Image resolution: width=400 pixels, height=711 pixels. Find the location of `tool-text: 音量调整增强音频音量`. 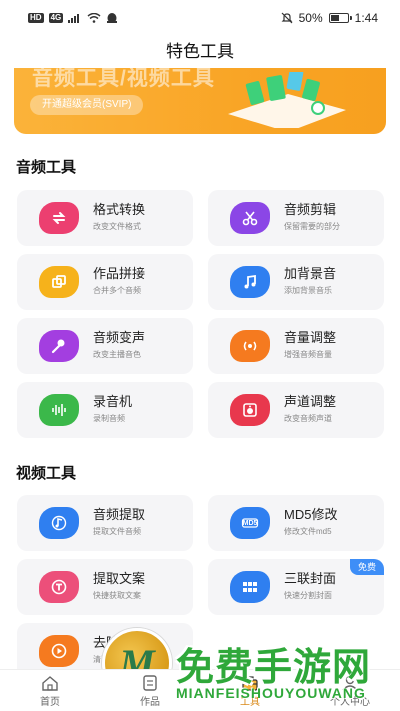

tool-text: 音量调整增强音频音量 is located at coordinates (310, 346).